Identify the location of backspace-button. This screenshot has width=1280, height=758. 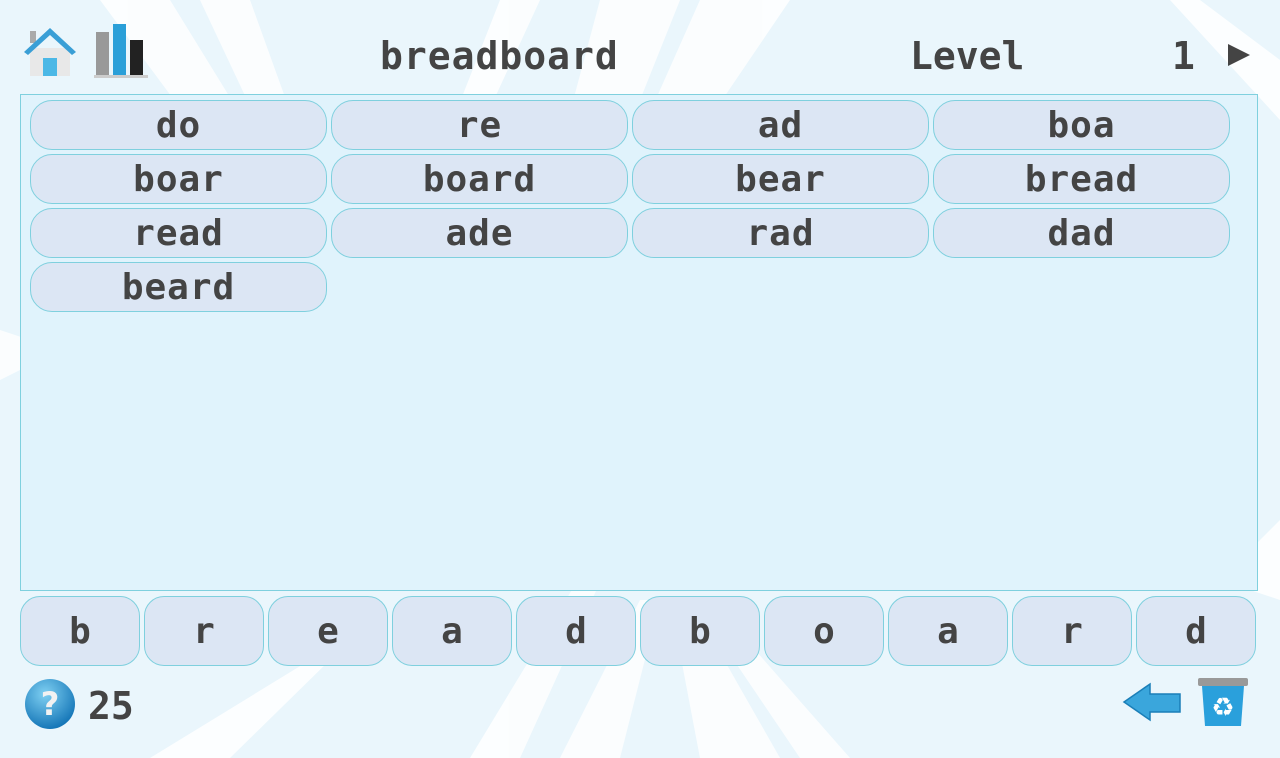
(1152, 702).